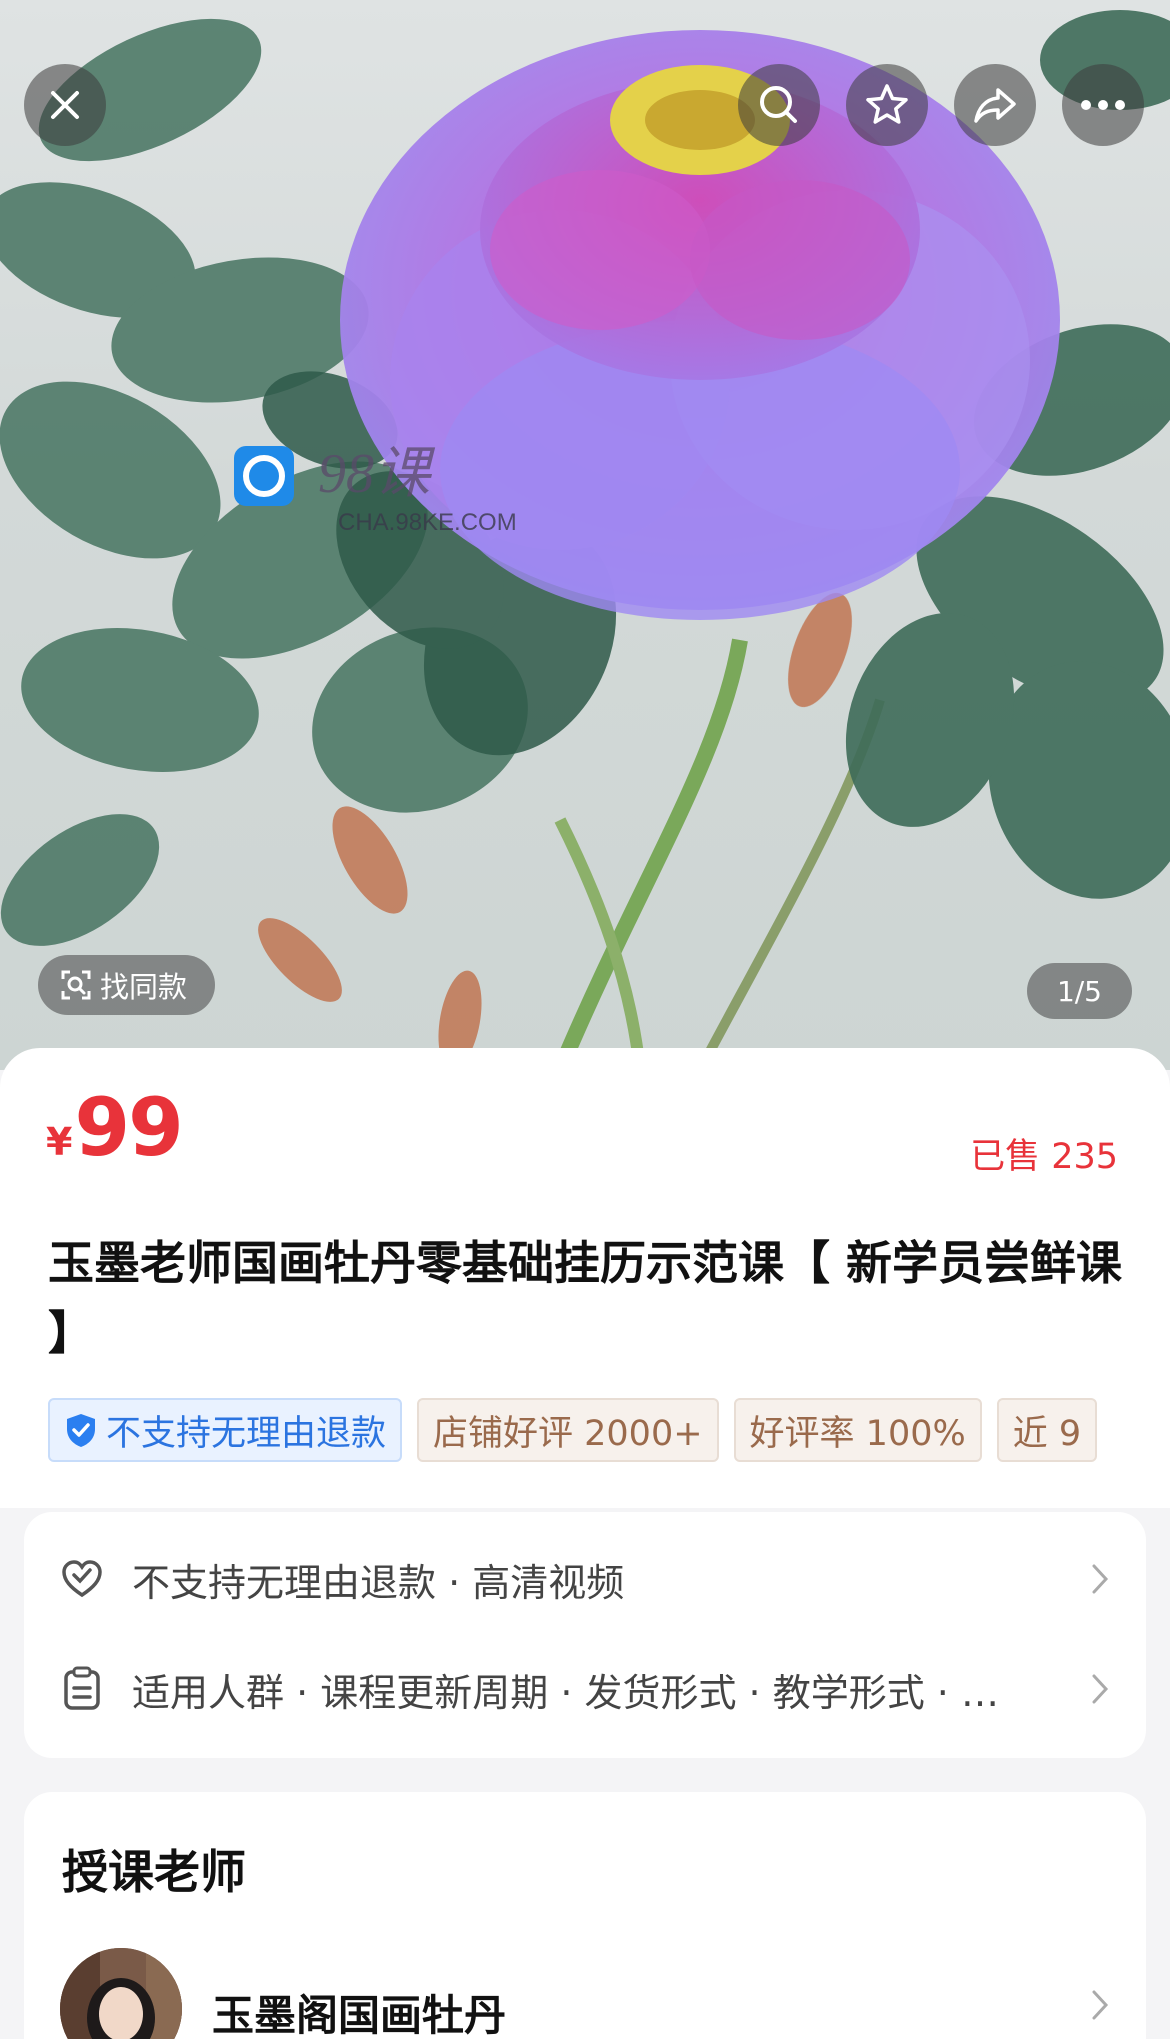  What do you see at coordinates (585, 1298) in the screenshot?
I see `product-title: 玉墨老师国画牡丹零基础挂历示范课【 新学员尝鲜课 】` at bounding box center [585, 1298].